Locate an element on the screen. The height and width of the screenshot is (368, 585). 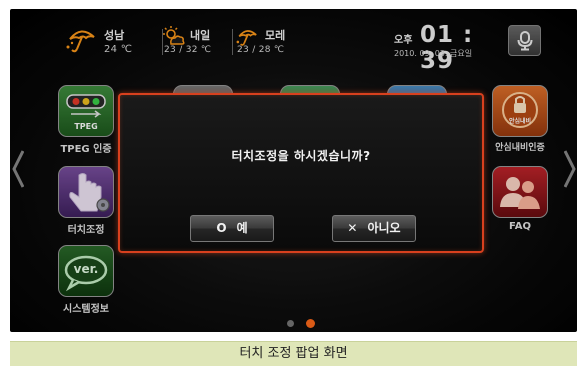
dialog-message: 터치조정을 하시겠습니까? is located at coordinates (301, 156).